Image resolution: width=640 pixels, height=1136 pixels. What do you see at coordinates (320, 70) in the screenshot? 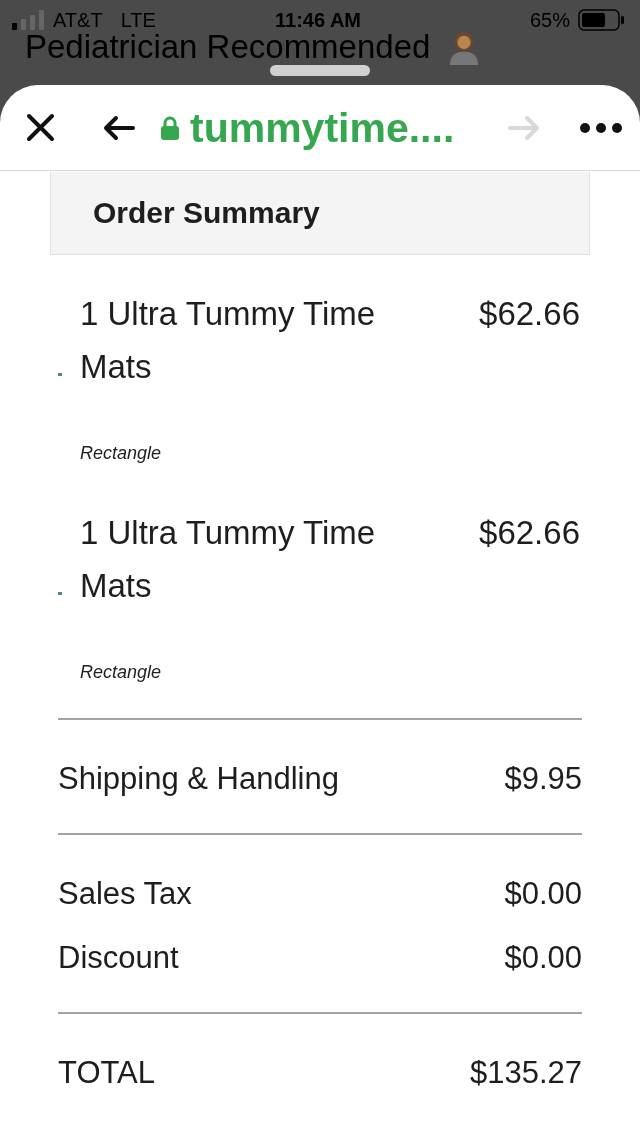
I see `sheet-grabber-handle` at bounding box center [320, 70].